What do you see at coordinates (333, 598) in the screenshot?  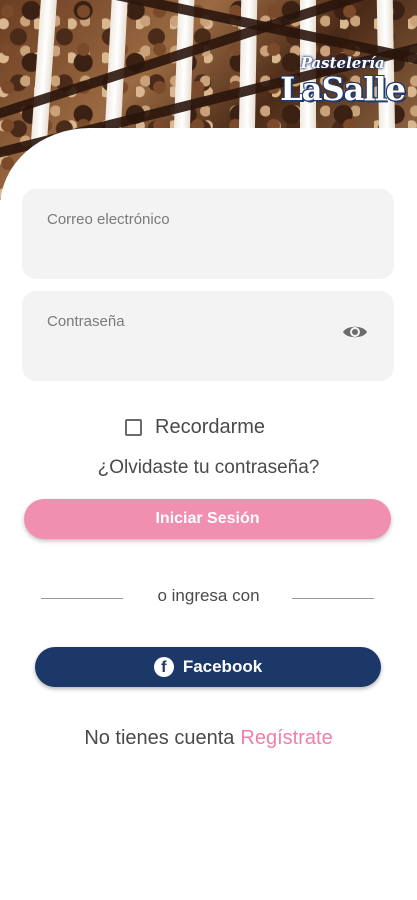 I see `divider-line-right` at bounding box center [333, 598].